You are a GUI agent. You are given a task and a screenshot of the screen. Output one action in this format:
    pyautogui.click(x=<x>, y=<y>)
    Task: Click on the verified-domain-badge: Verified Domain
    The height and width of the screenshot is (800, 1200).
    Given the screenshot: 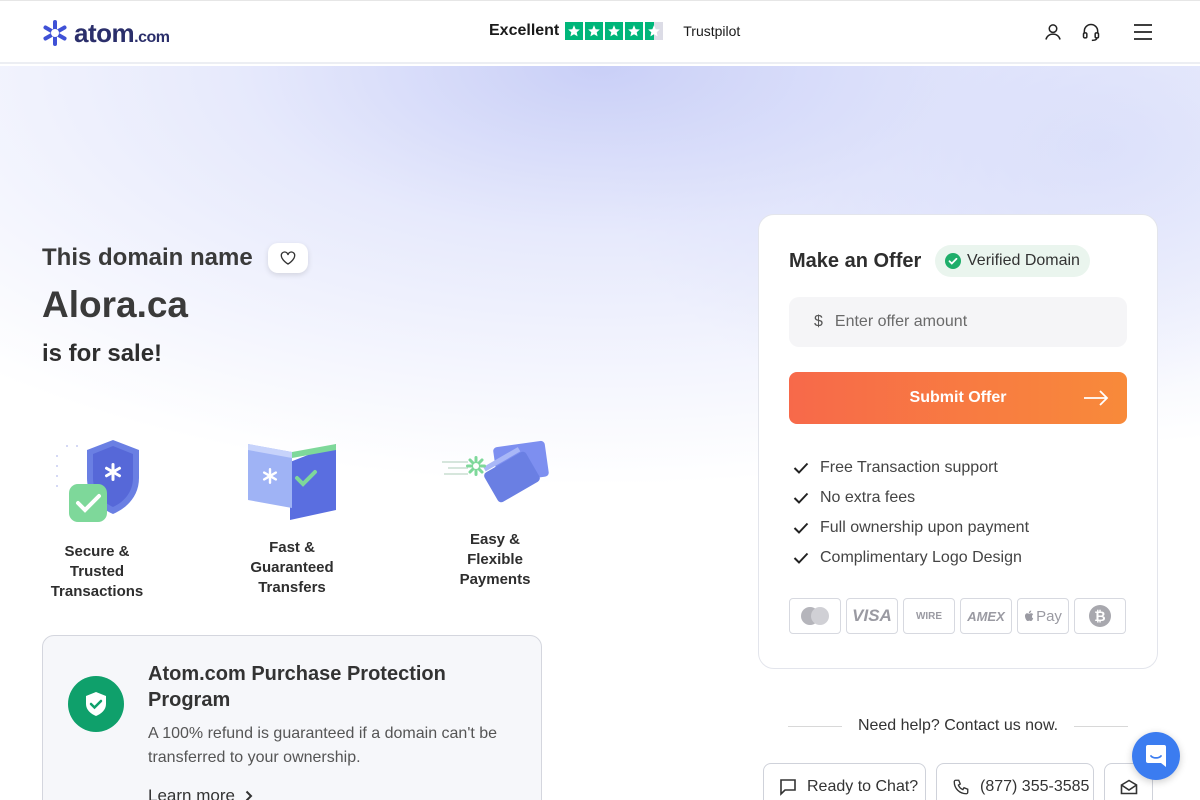 What is the action you would take?
    pyautogui.click(x=1012, y=261)
    